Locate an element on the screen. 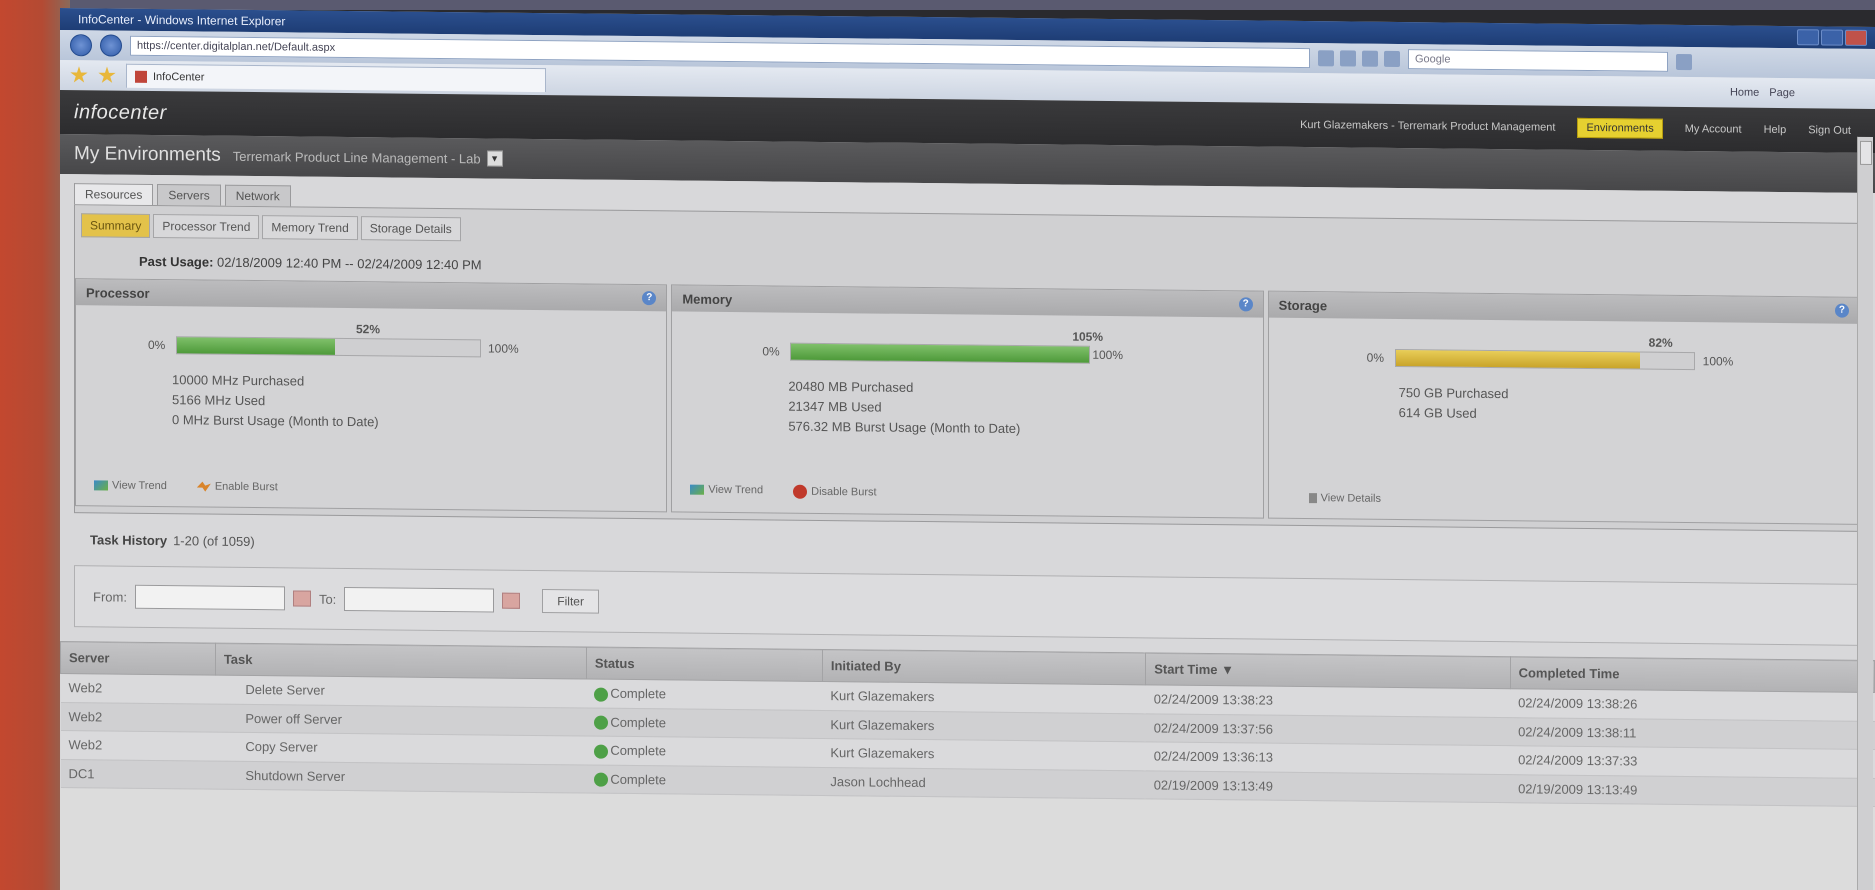 This screenshot has width=1875, height=890. disable-icon is located at coordinates (800, 491).